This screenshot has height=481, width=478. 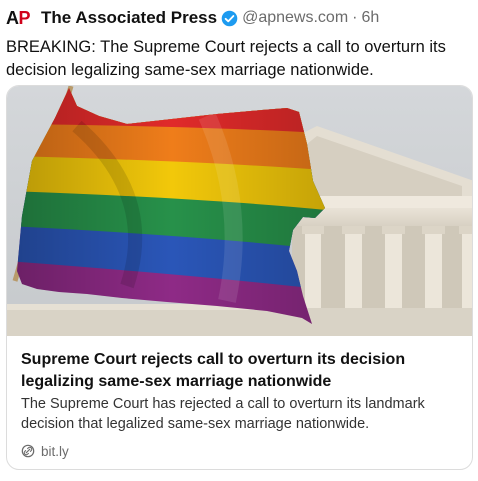 I want to click on author-handle: @apnews.com, so click(x=295, y=18).